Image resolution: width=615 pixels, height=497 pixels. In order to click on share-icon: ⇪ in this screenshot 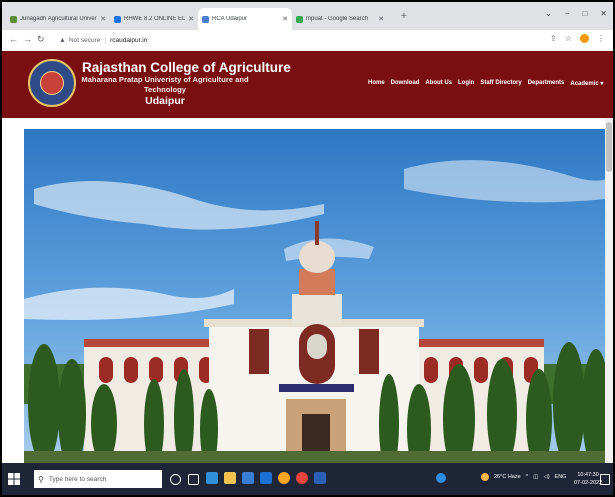, I will do `click(553, 38)`.